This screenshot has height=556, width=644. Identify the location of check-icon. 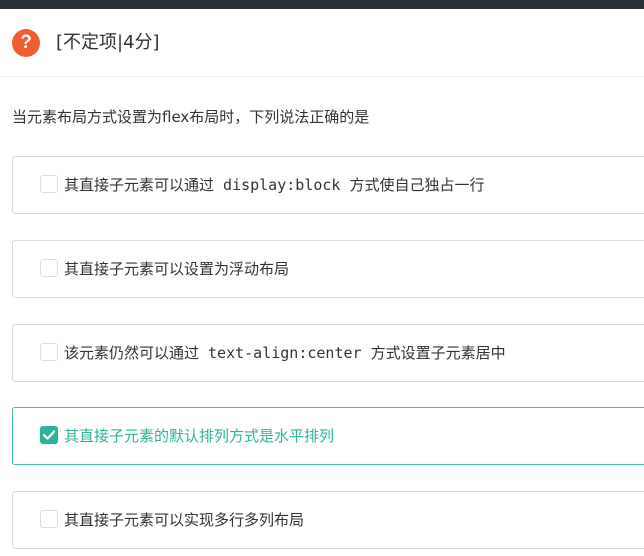
(49, 435).